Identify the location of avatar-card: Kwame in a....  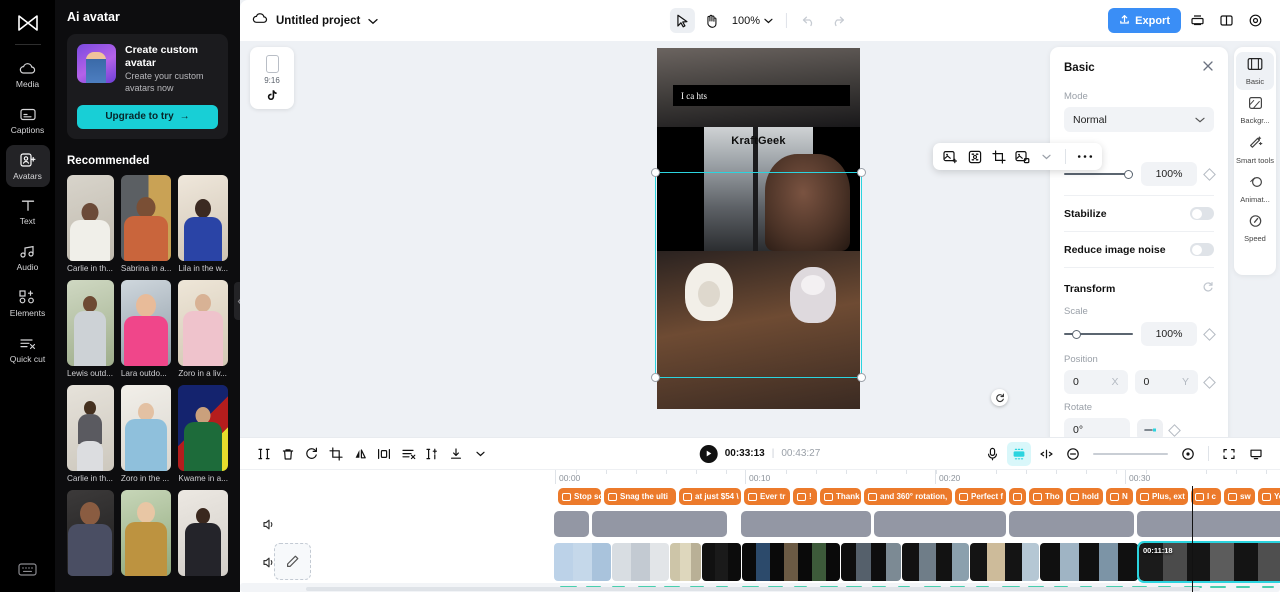
(203, 433).